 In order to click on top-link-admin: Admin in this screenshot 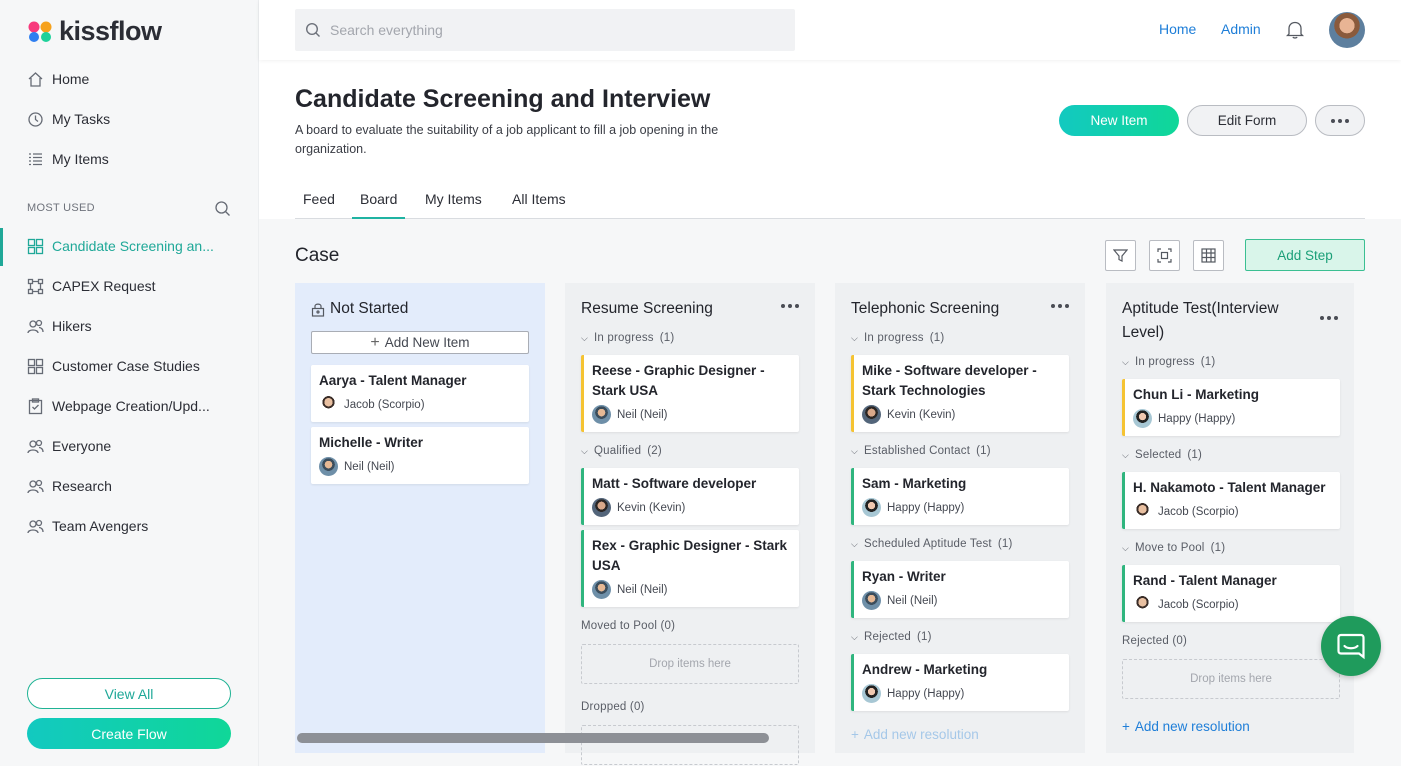, I will do `click(1241, 29)`.